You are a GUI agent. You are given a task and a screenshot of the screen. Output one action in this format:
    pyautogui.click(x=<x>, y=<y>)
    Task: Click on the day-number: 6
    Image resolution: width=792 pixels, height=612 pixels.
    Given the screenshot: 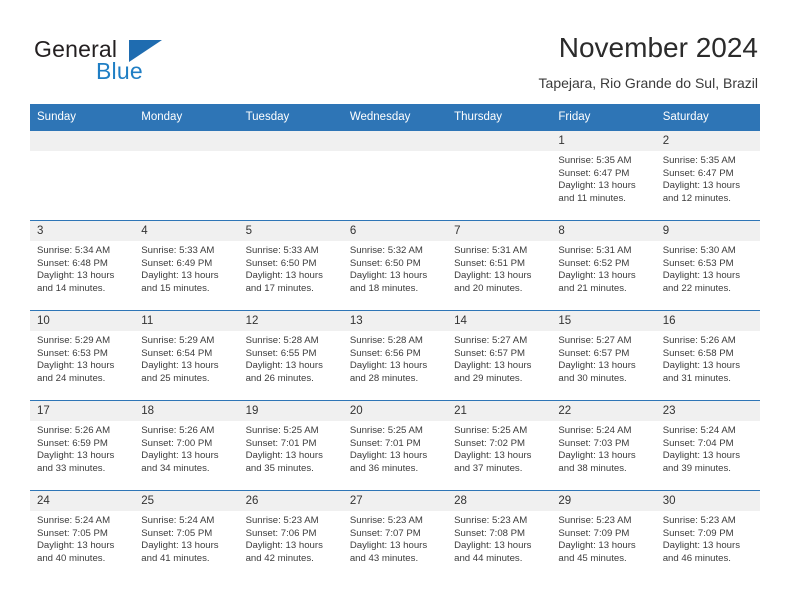 What is the action you would take?
    pyautogui.click(x=395, y=231)
    